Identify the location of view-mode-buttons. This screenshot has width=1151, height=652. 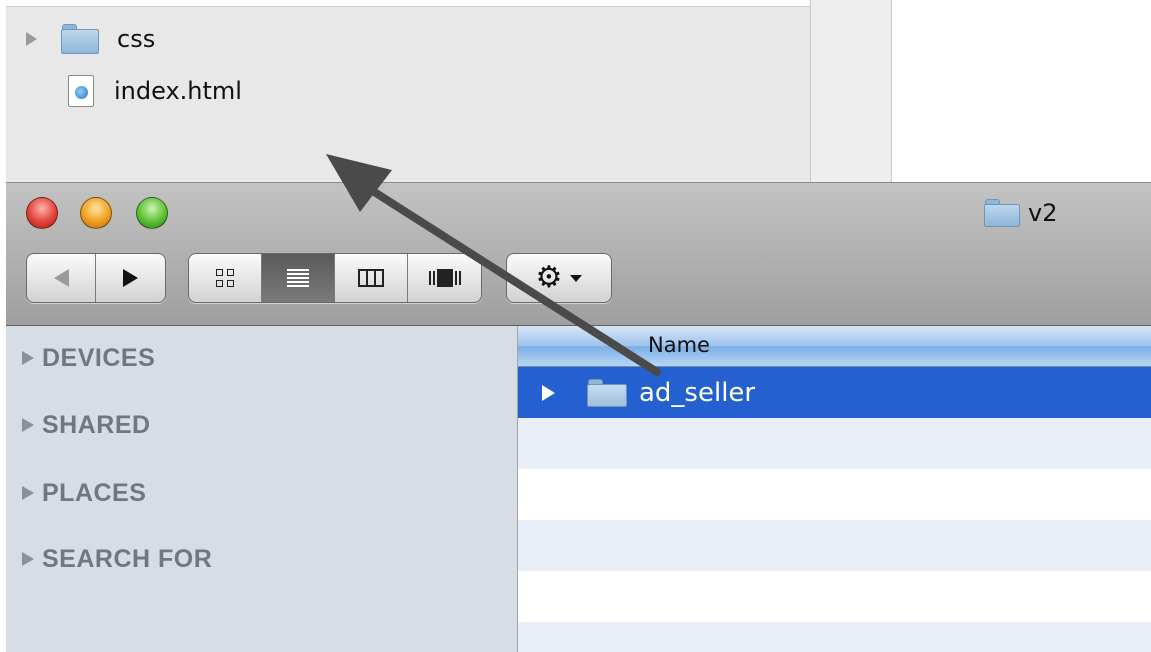
(335, 278).